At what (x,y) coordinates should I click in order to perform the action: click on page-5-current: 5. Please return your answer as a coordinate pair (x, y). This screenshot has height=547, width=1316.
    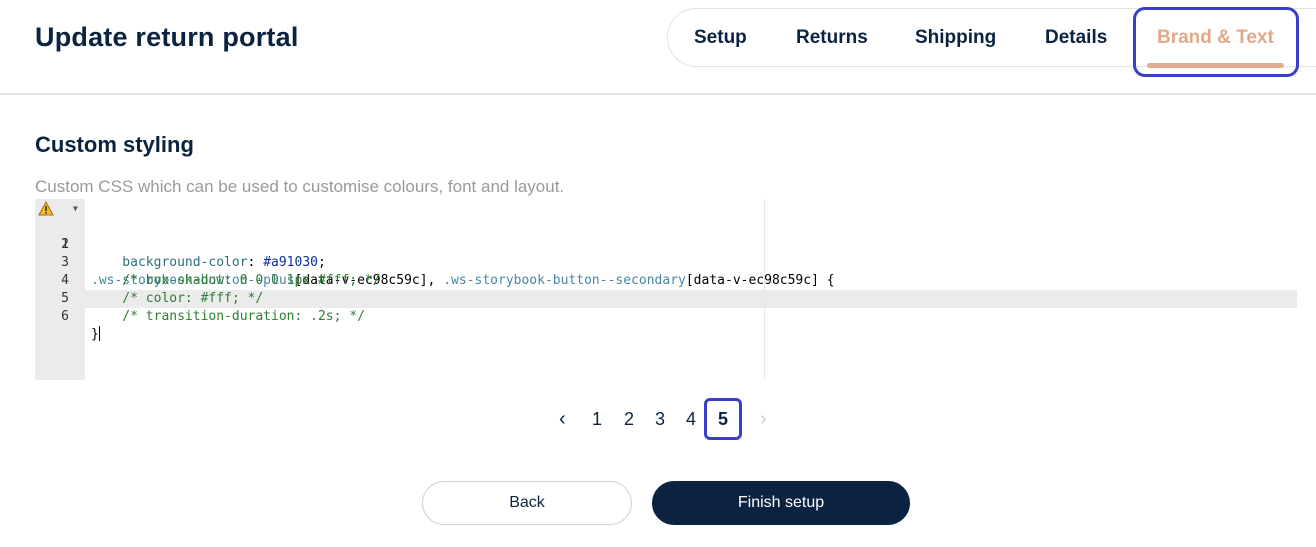
    Looking at the image, I should click on (723, 419).